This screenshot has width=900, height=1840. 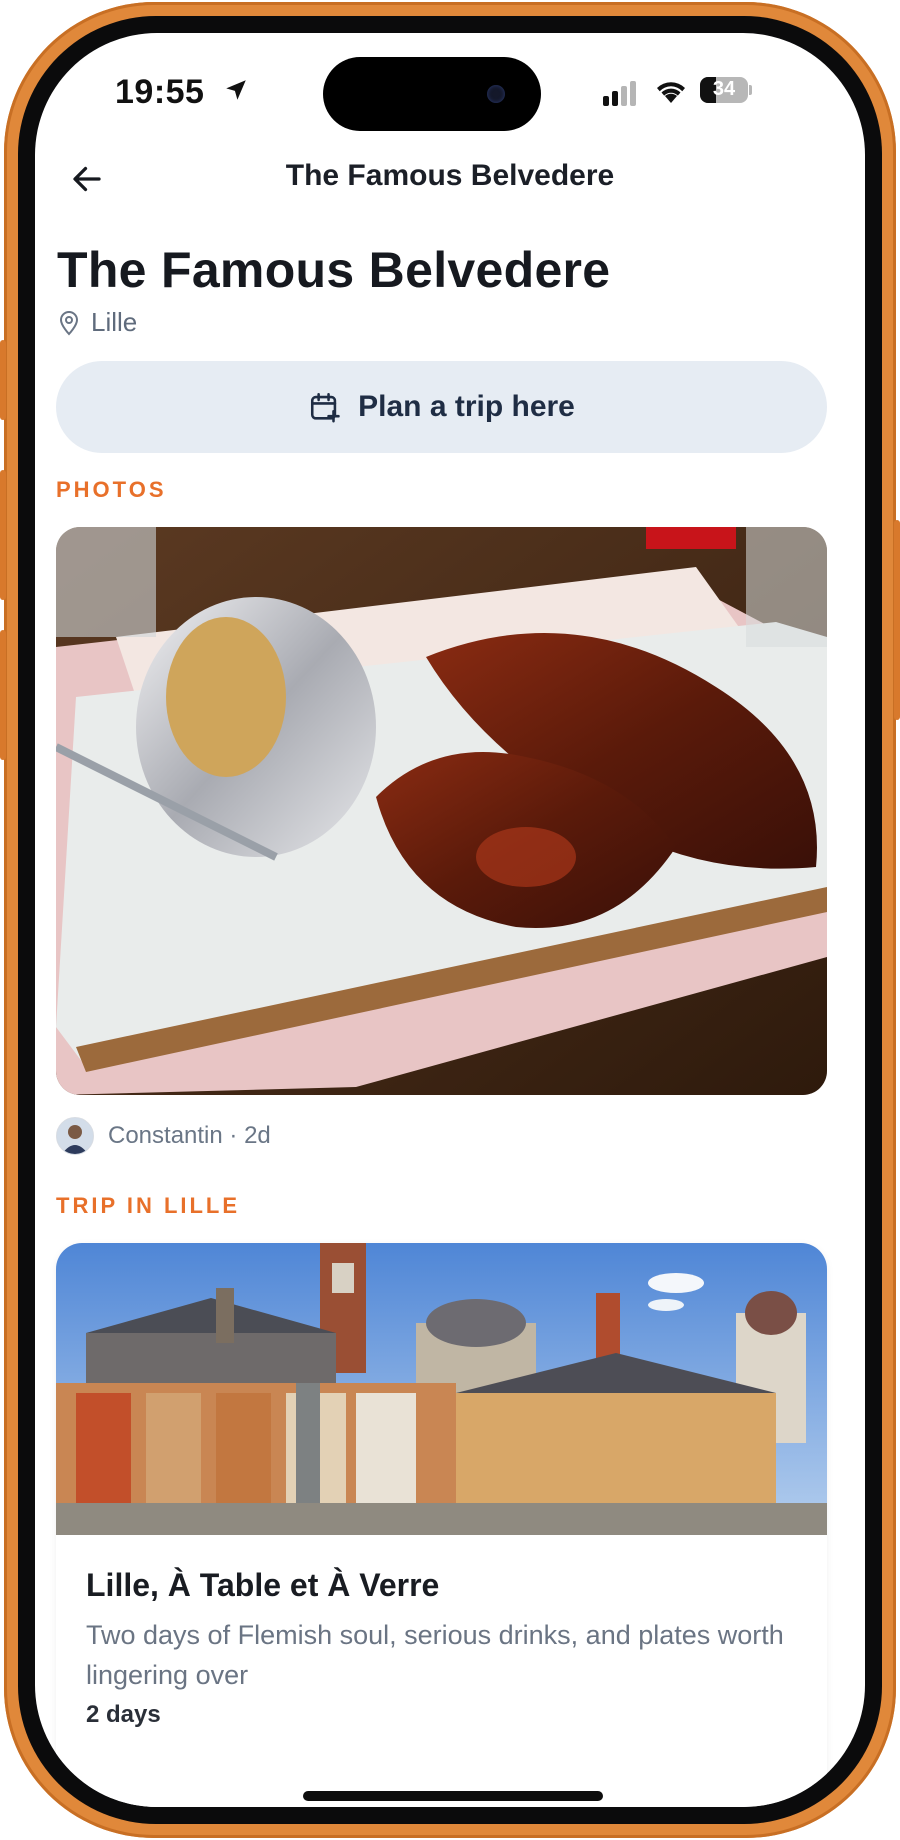 I want to click on photo-author: Constantin · 2d, so click(x=163, y=1136).